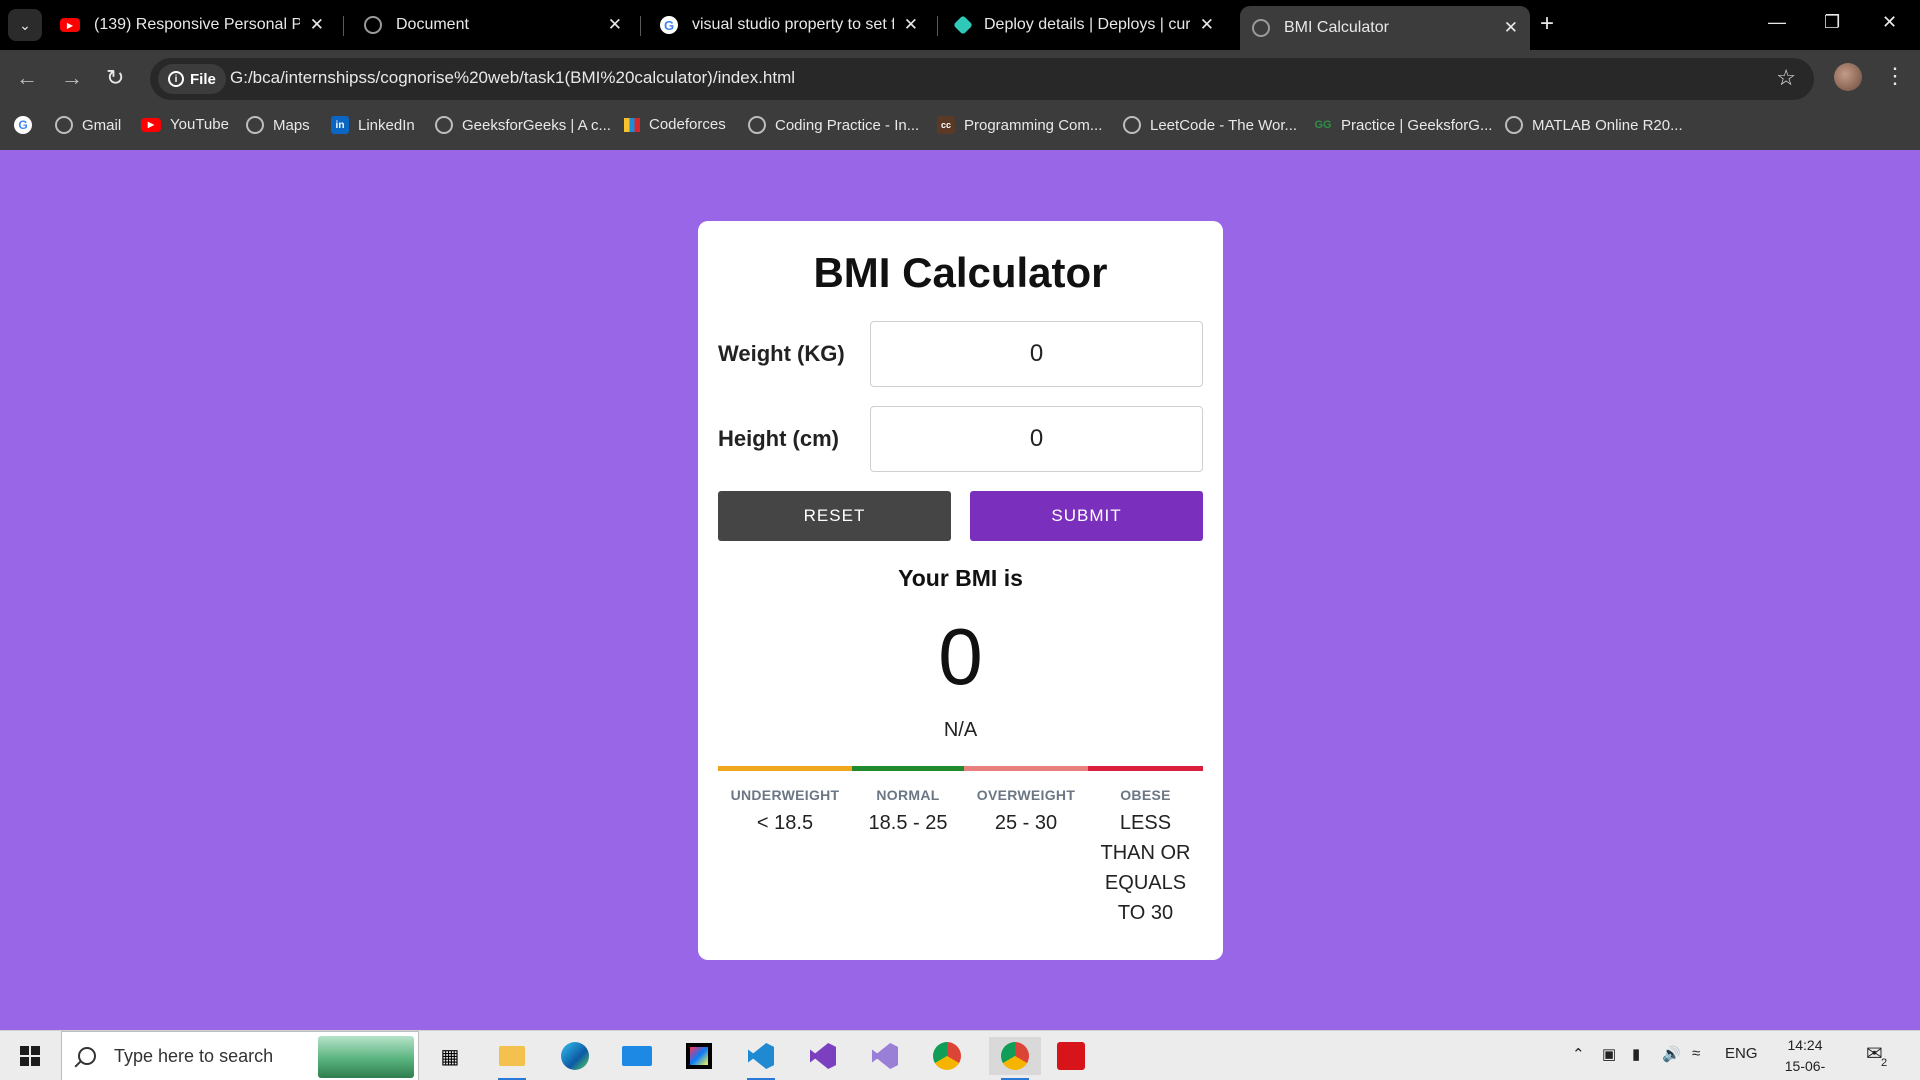  I want to click on mail-icon, so click(637, 1056).